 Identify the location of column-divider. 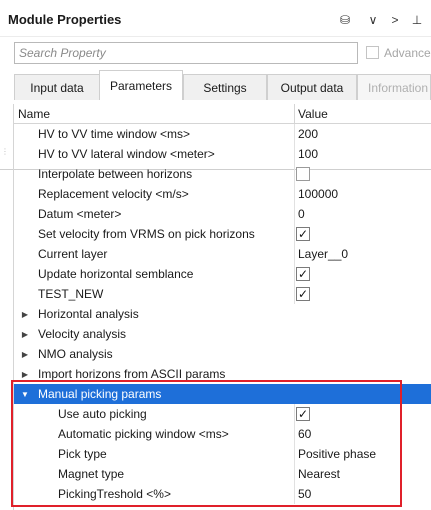
(294, 114).